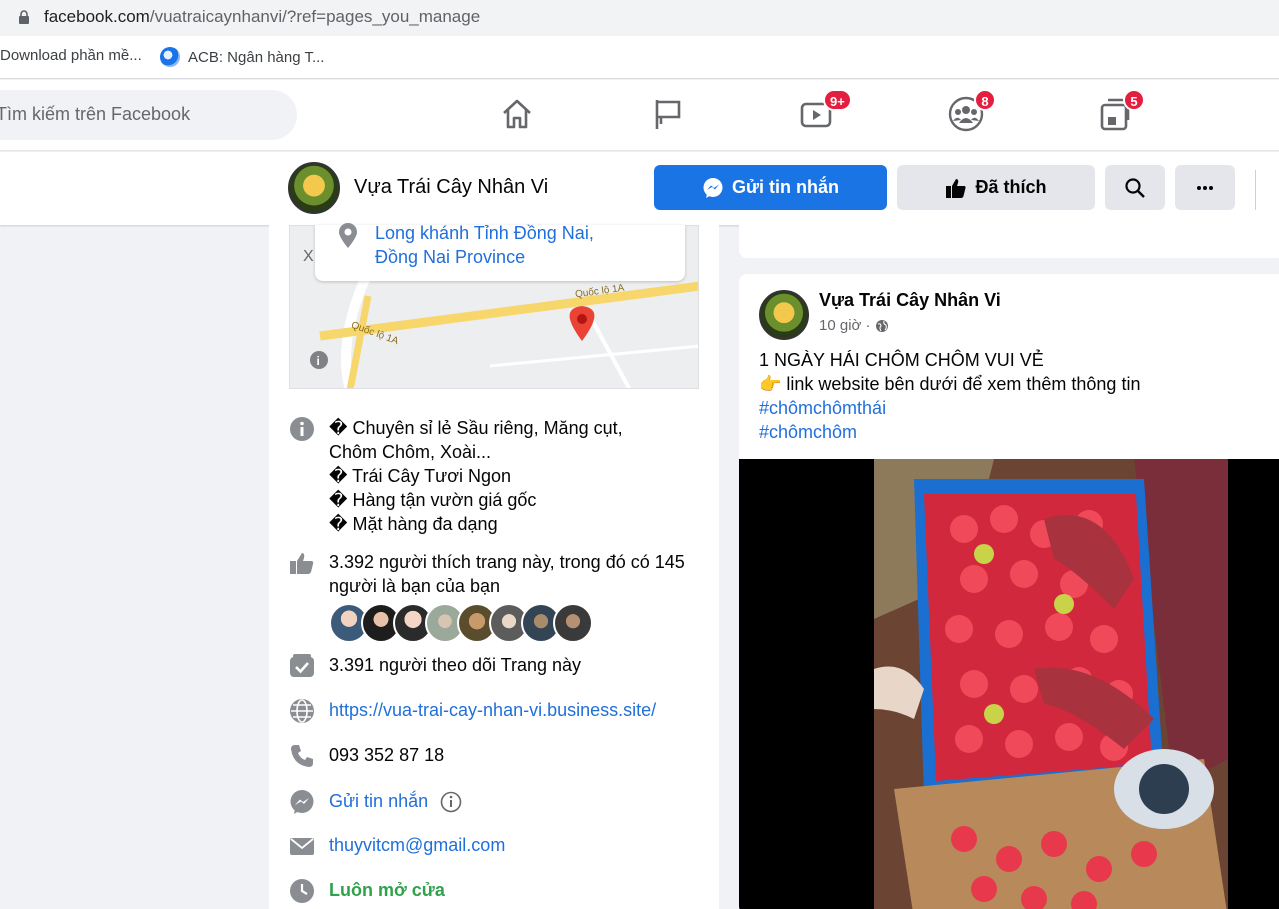 This screenshot has height=909, width=1279. What do you see at coordinates (881, 325) in the screenshot?
I see `public-globe-icon` at bounding box center [881, 325].